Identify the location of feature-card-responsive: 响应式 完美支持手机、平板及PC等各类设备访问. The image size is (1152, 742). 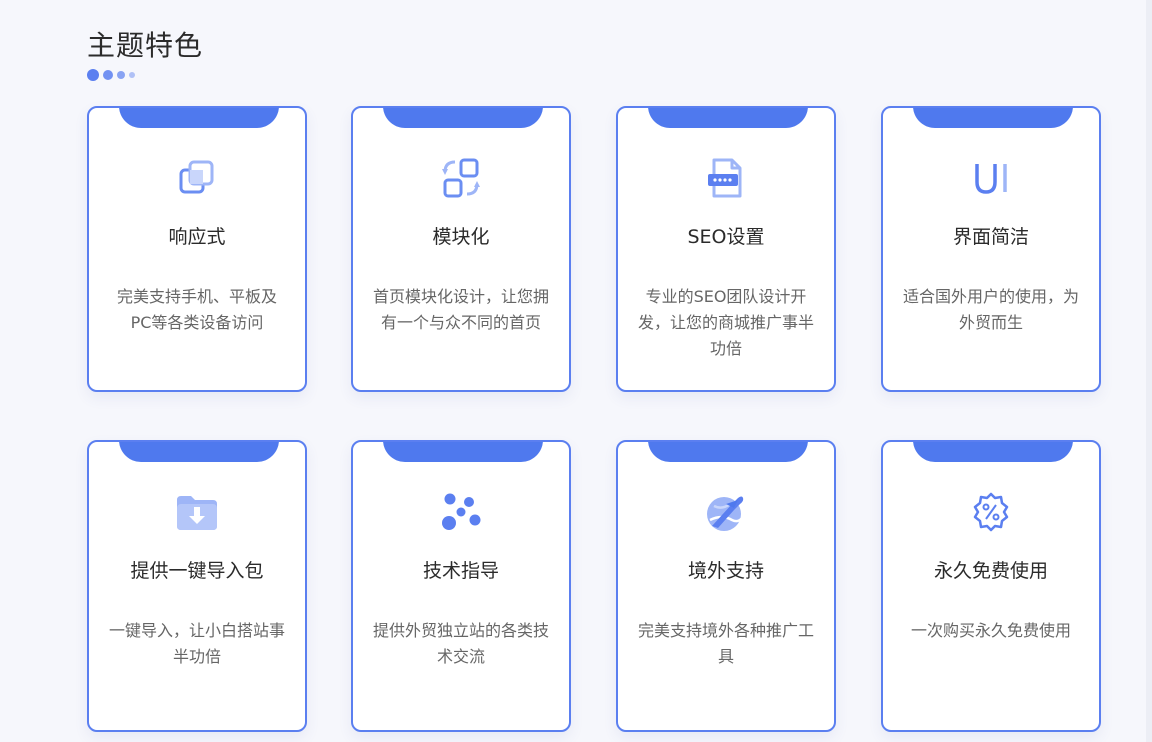
(197, 249).